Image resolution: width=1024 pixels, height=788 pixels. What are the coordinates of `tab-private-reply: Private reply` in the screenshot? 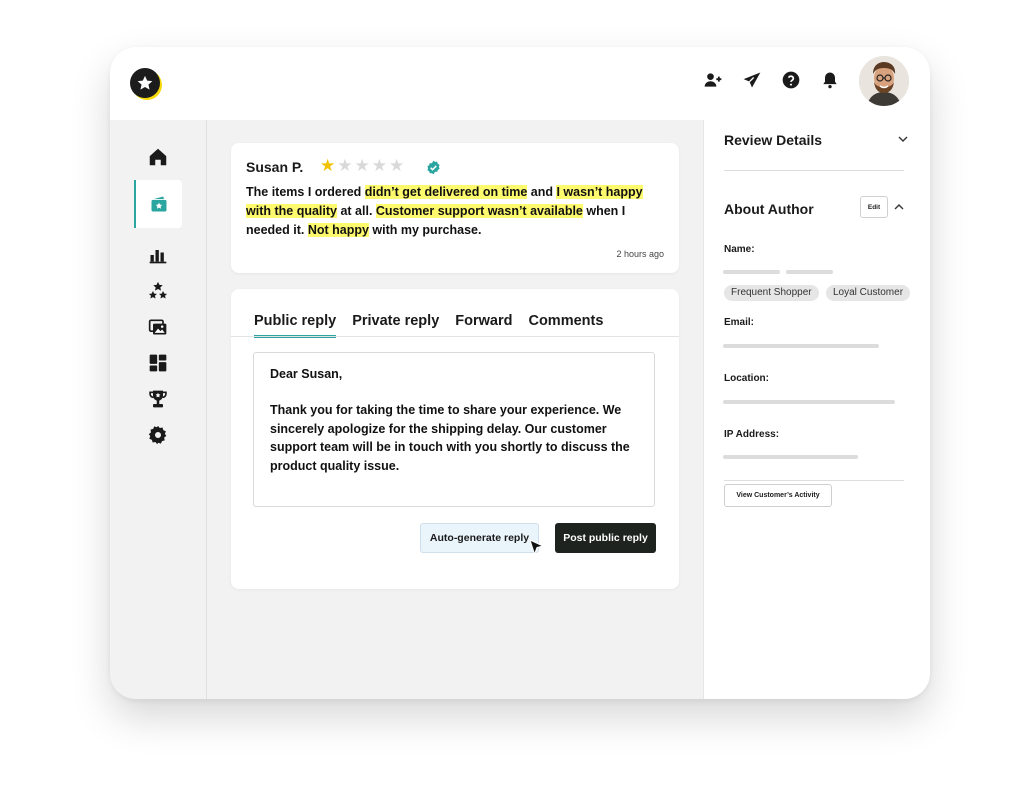 It's located at (395, 325).